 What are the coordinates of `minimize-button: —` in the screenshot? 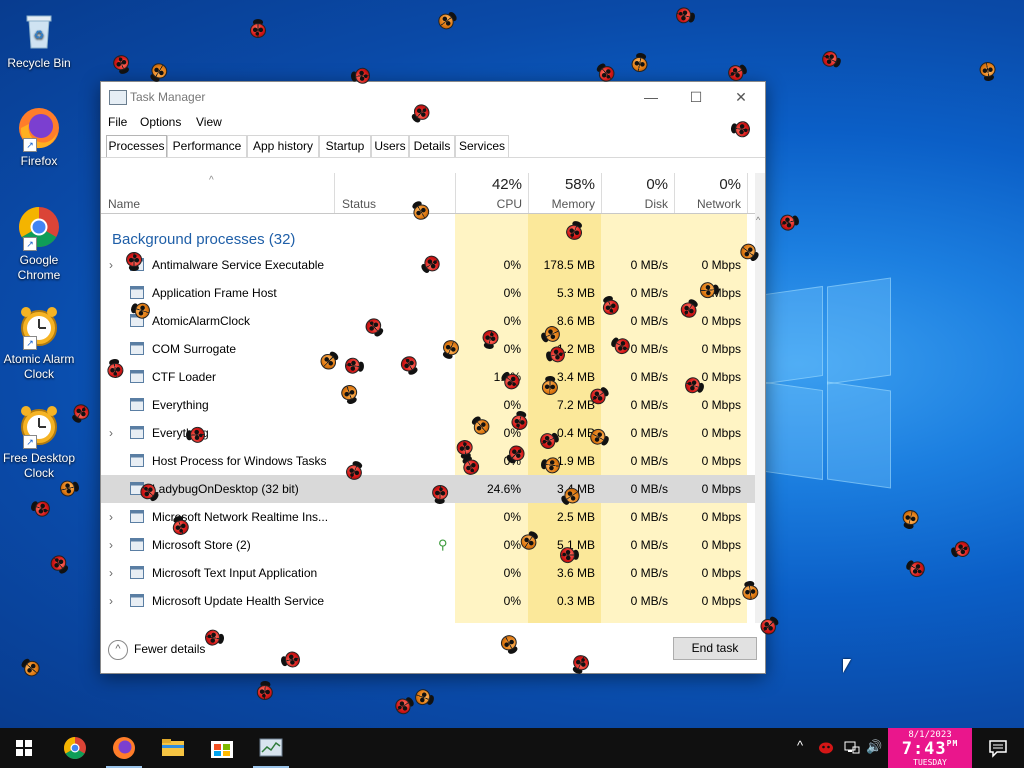 It's located at (651, 97).